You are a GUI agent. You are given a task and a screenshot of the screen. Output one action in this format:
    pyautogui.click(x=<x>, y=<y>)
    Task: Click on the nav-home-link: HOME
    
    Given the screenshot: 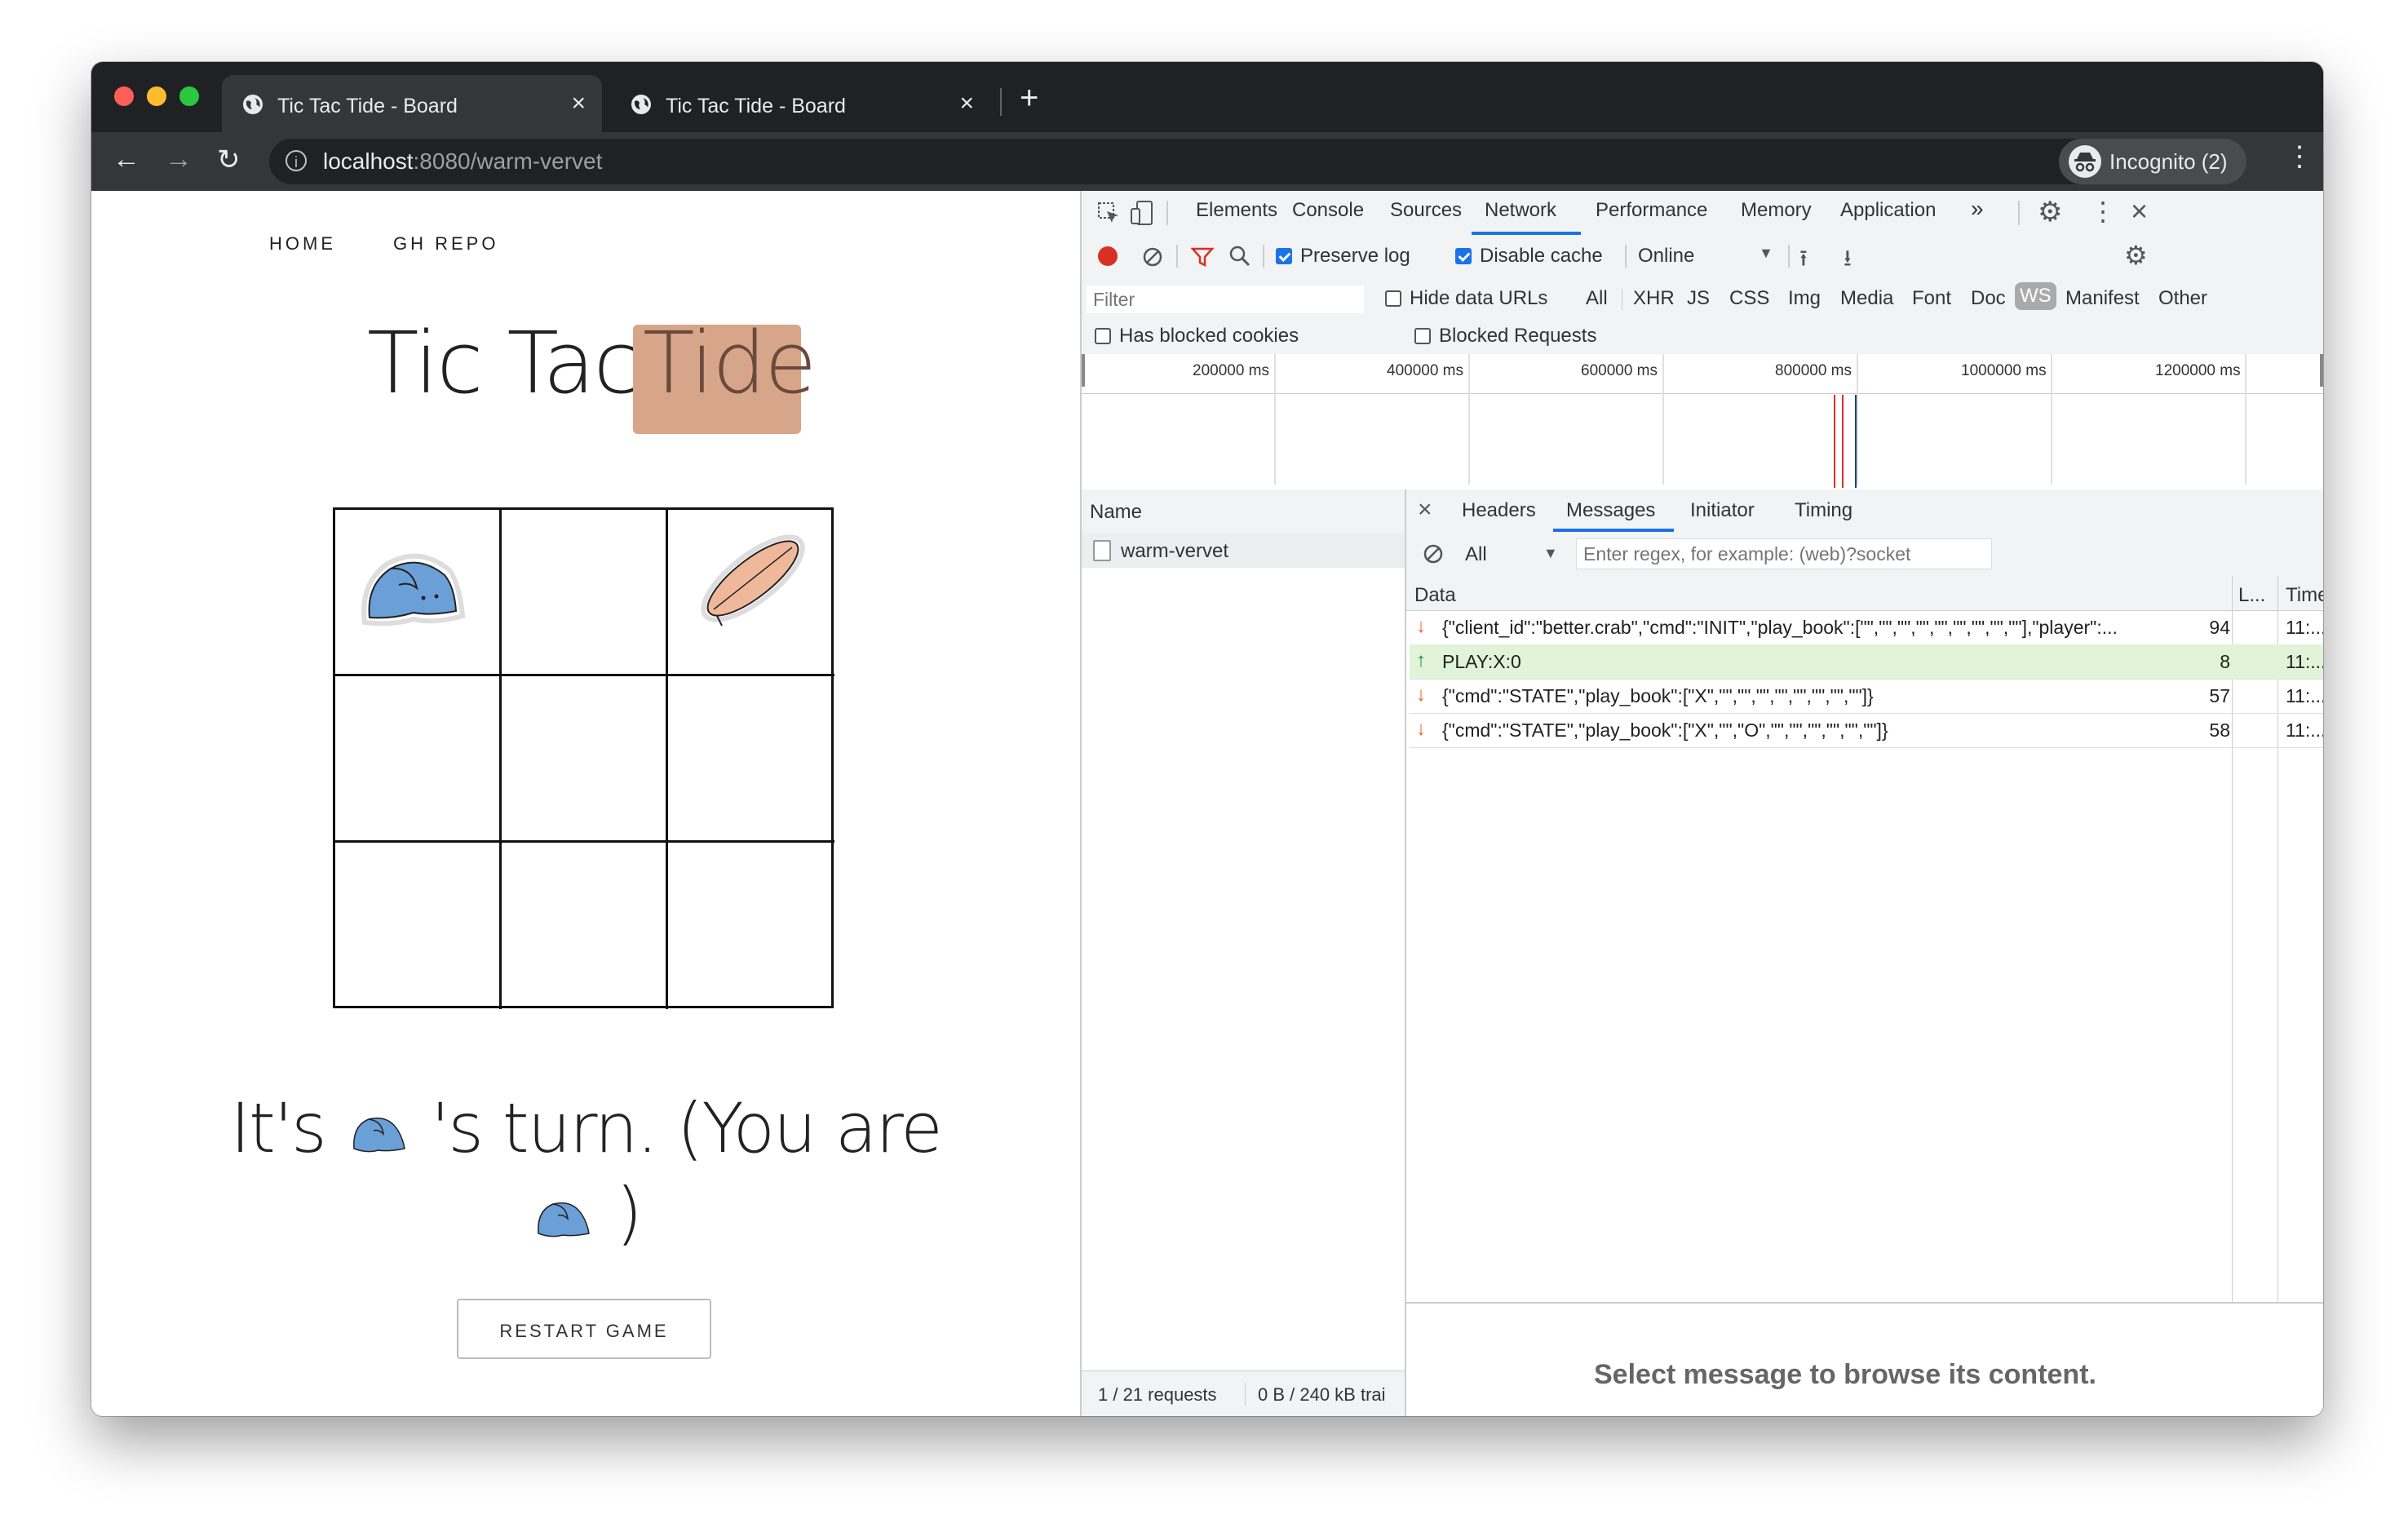 What is the action you would take?
    pyautogui.click(x=302, y=244)
    